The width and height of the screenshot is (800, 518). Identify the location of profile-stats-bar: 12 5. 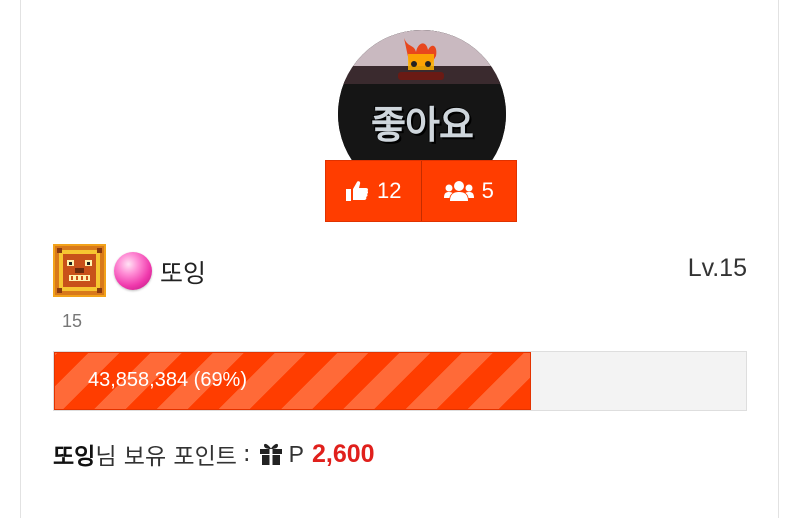
(421, 191).